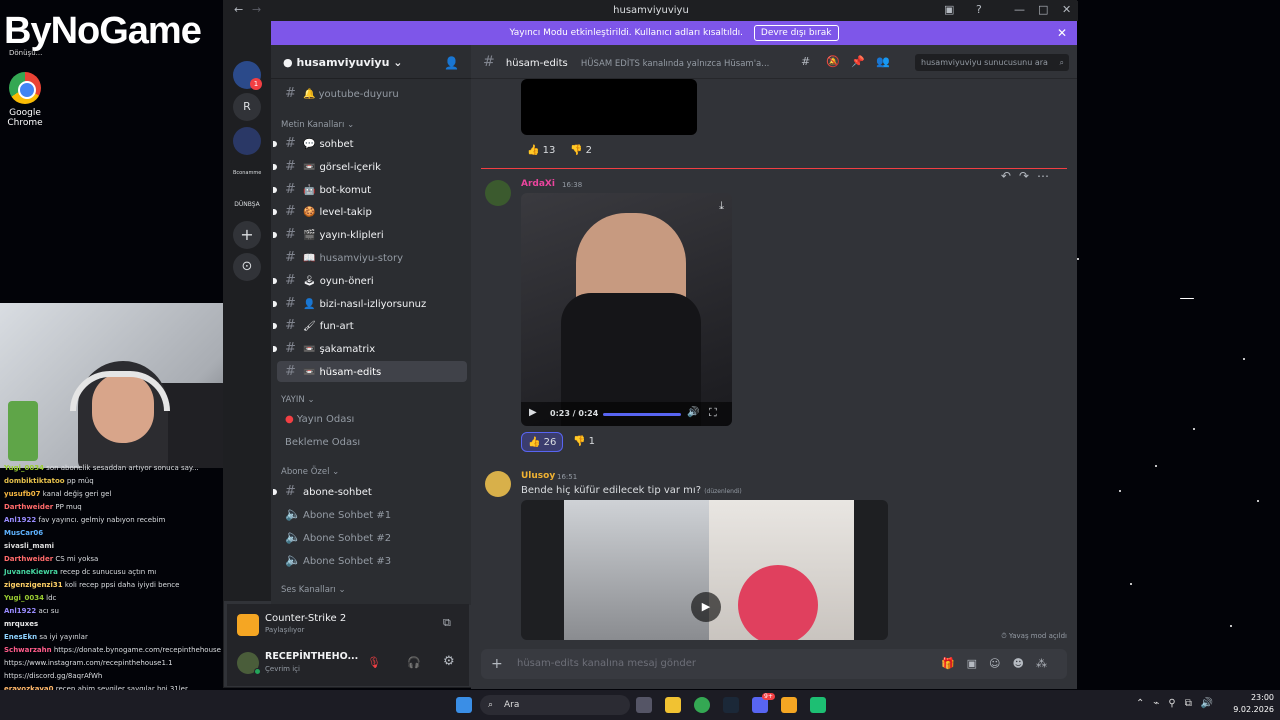 The height and width of the screenshot is (720, 1280). I want to click on close-icon: ✕, so click(1066, 9).